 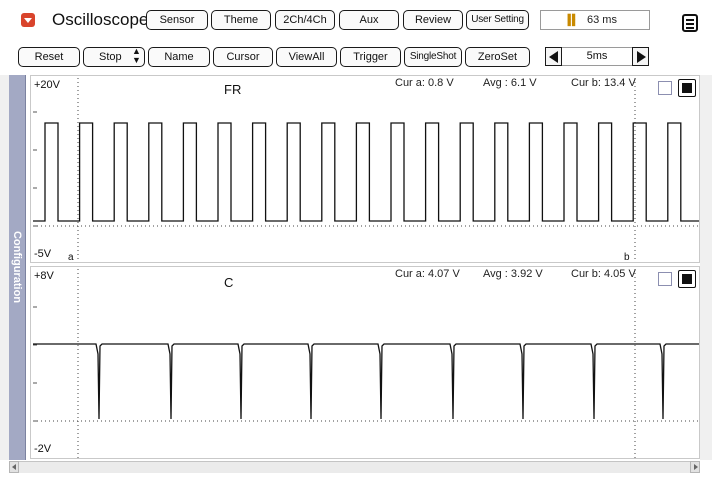 I want to click on timebase-decrease-button, so click(x=553, y=56).